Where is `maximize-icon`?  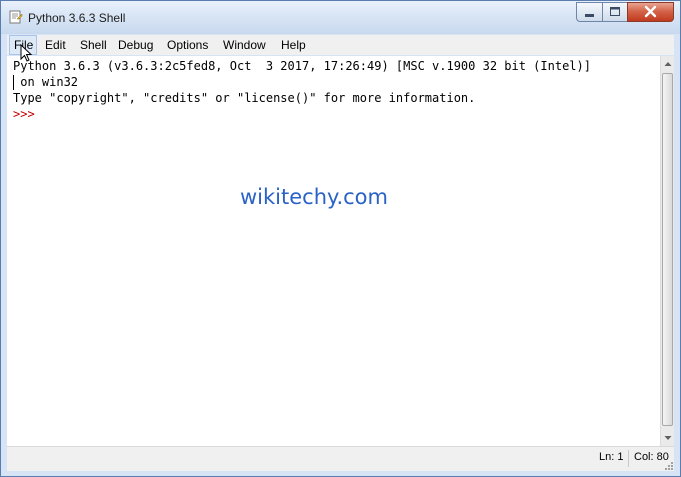 maximize-icon is located at coordinates (615, 11).